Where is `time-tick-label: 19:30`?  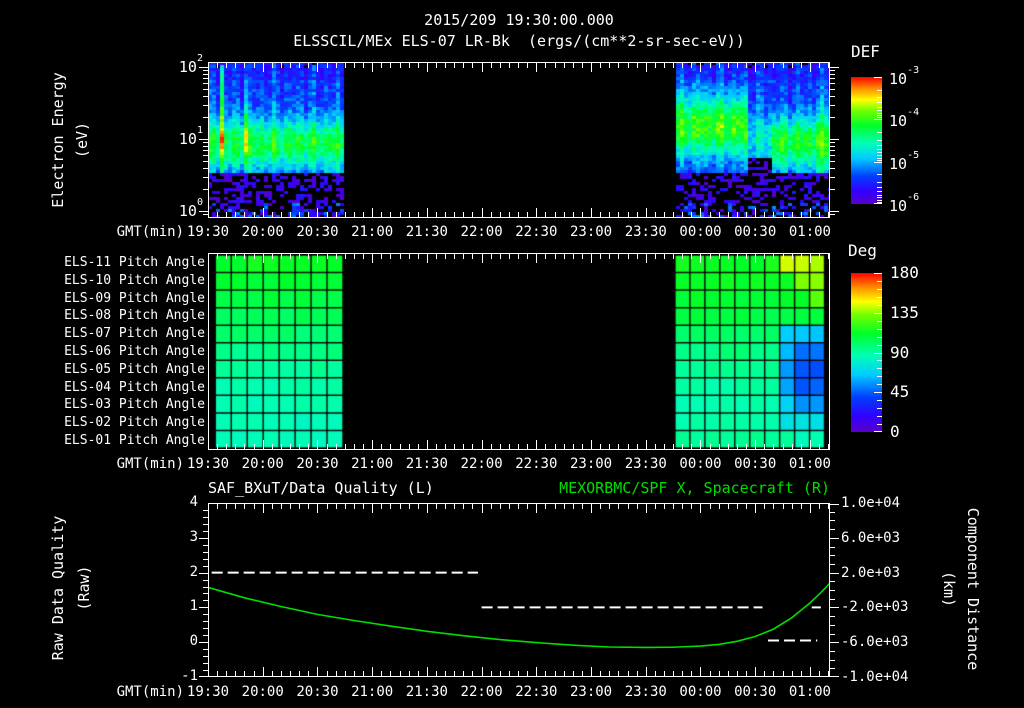
time-tick-label: 19:30 is located at coordinates (208, 464).